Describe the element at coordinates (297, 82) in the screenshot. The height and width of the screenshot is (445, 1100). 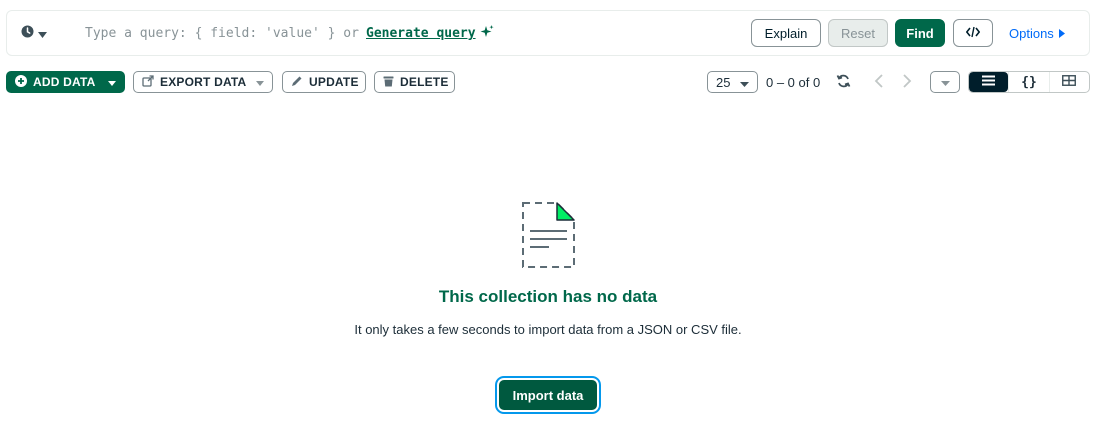
I see `pencil-icon` at that location.